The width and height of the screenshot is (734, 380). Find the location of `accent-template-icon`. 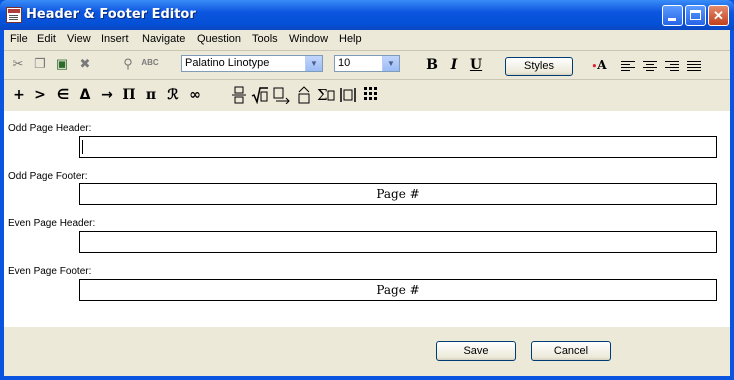

accent-template-icon is located at coordinates (304, 95).